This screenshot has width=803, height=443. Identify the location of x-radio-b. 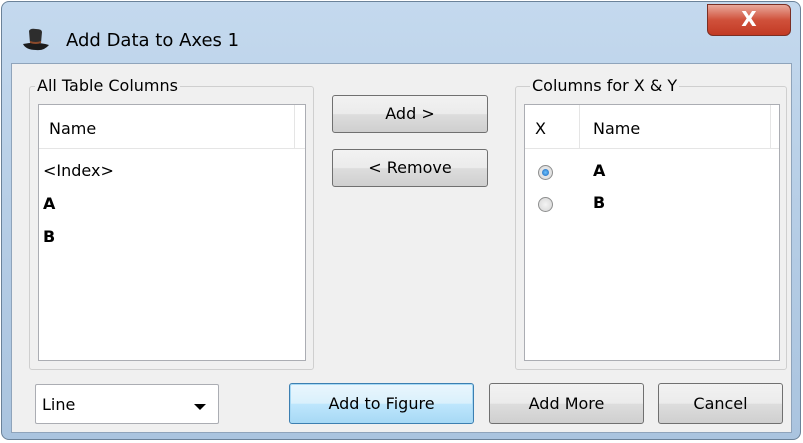
(545, 204).